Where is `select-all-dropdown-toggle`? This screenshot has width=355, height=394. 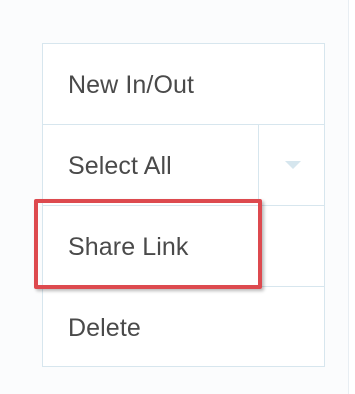 select-all-dropdown-toggle is located at coordinates (292, 165).